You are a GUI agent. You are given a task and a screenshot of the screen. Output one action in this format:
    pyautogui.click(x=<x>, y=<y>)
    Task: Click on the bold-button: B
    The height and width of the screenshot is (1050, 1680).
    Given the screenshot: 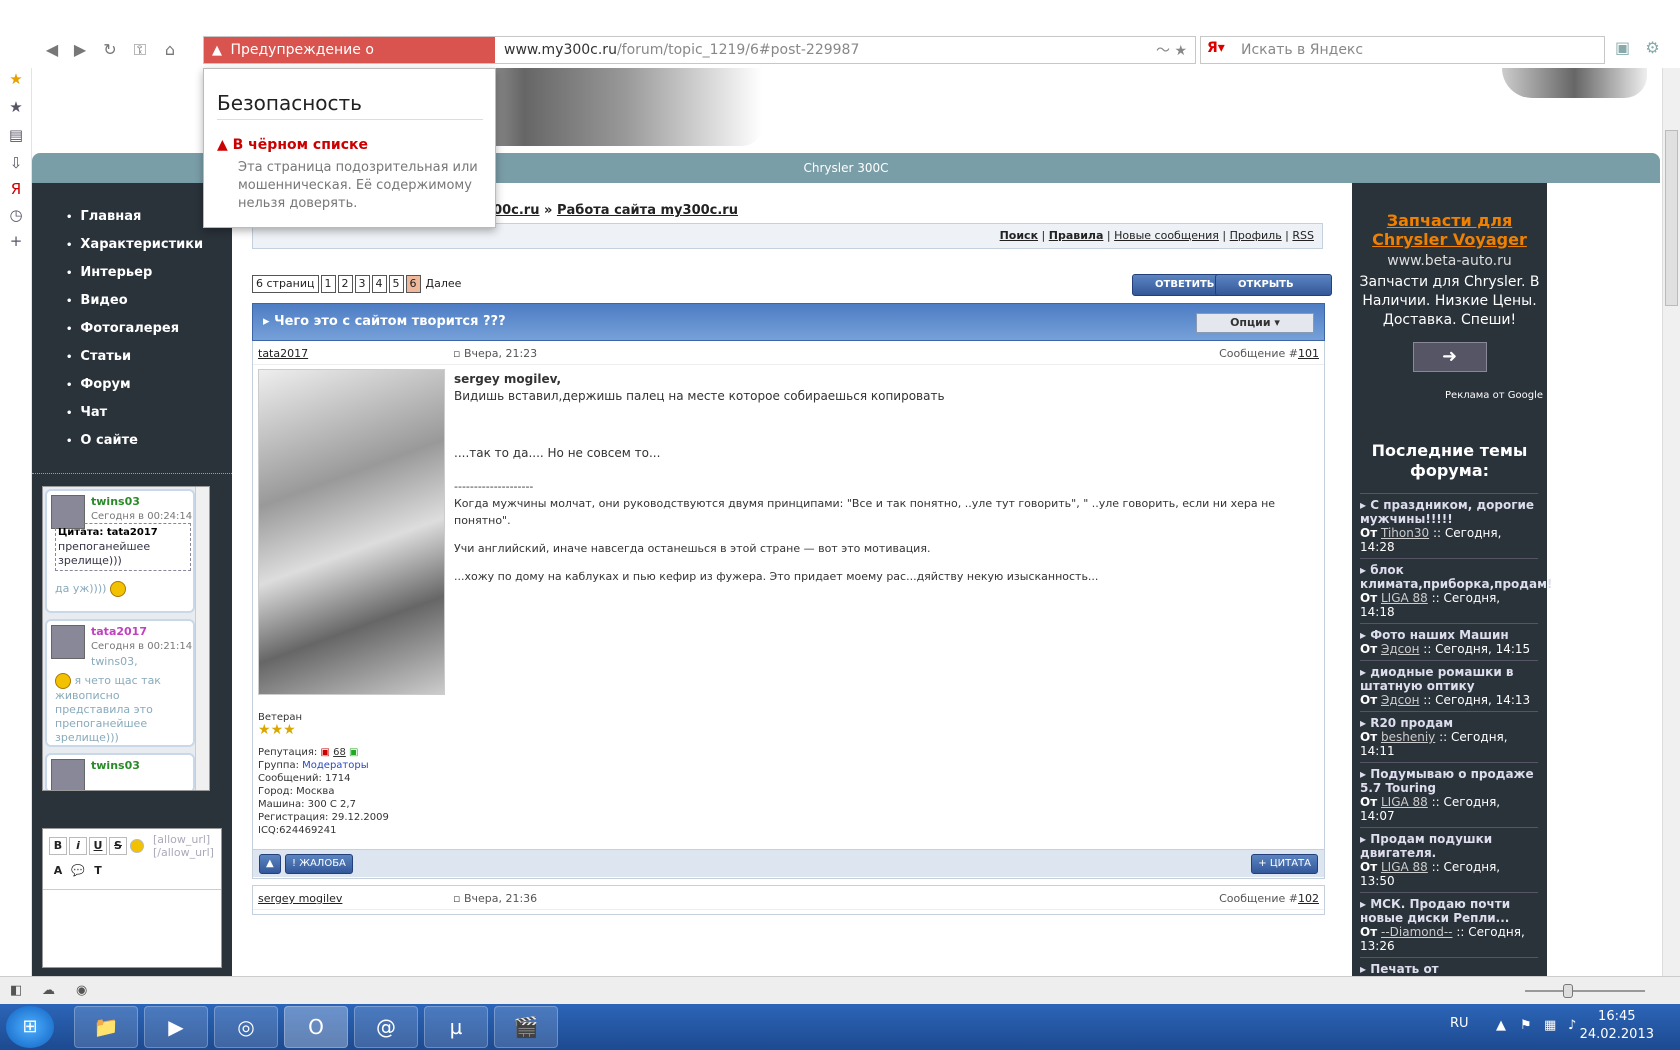 What is the action you would take?
    pyautogui.click(x=58, y=846)
    